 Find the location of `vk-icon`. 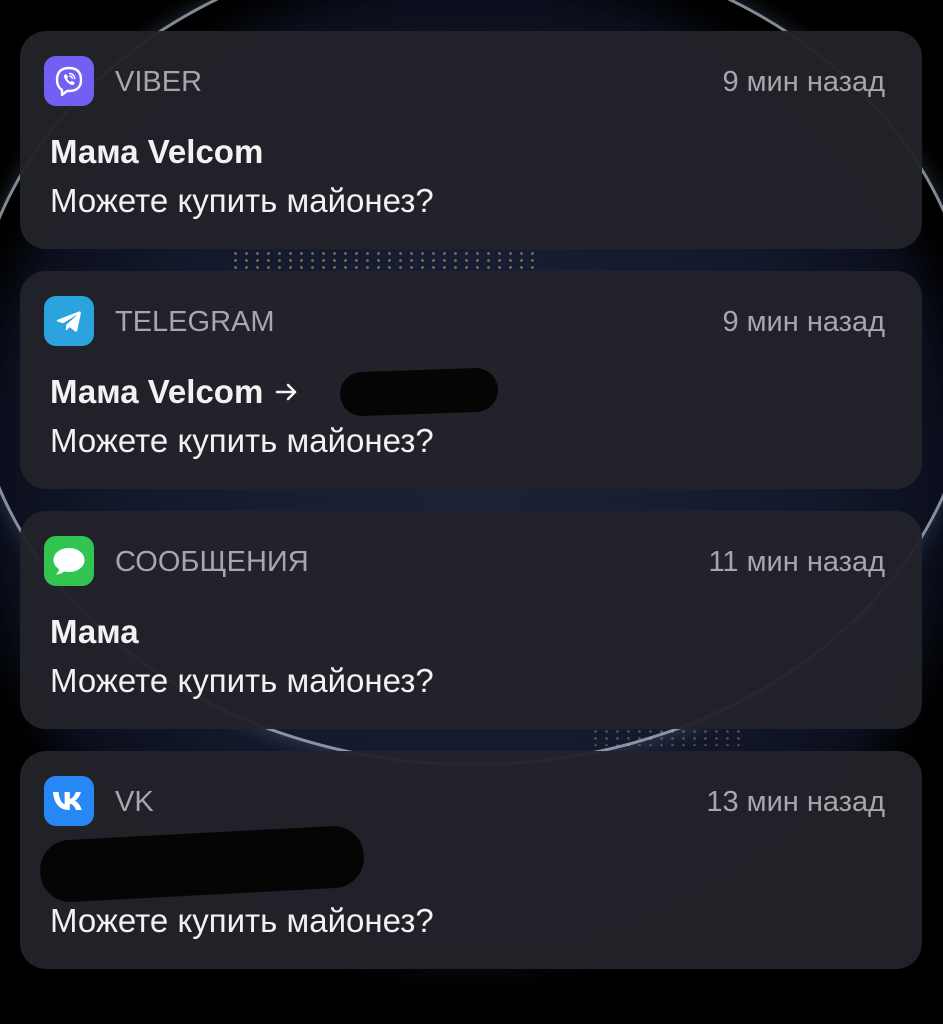

vk-icon is located at coordinates (69, 801).